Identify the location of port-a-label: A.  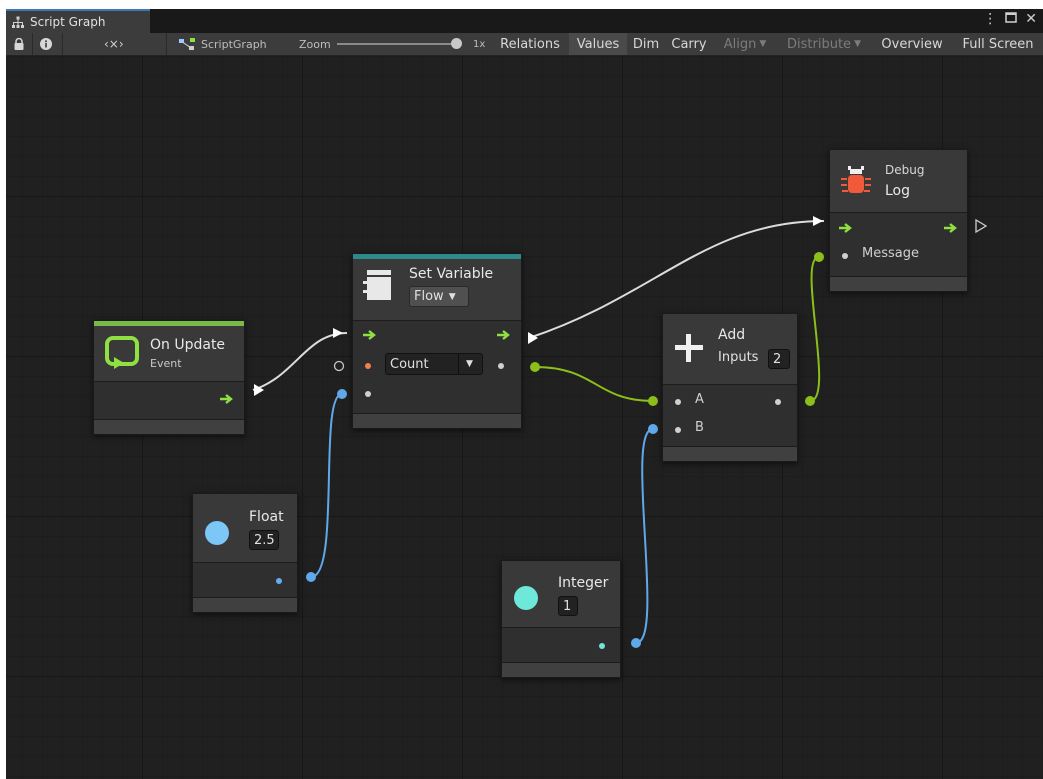
(699, 399).